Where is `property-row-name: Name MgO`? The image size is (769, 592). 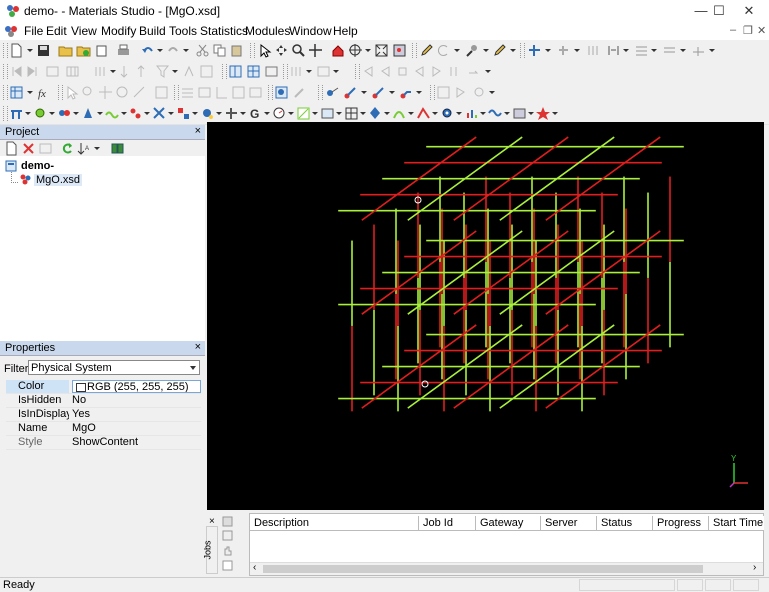 property-row-name: Name MgO is located at coordinates (103, 429).